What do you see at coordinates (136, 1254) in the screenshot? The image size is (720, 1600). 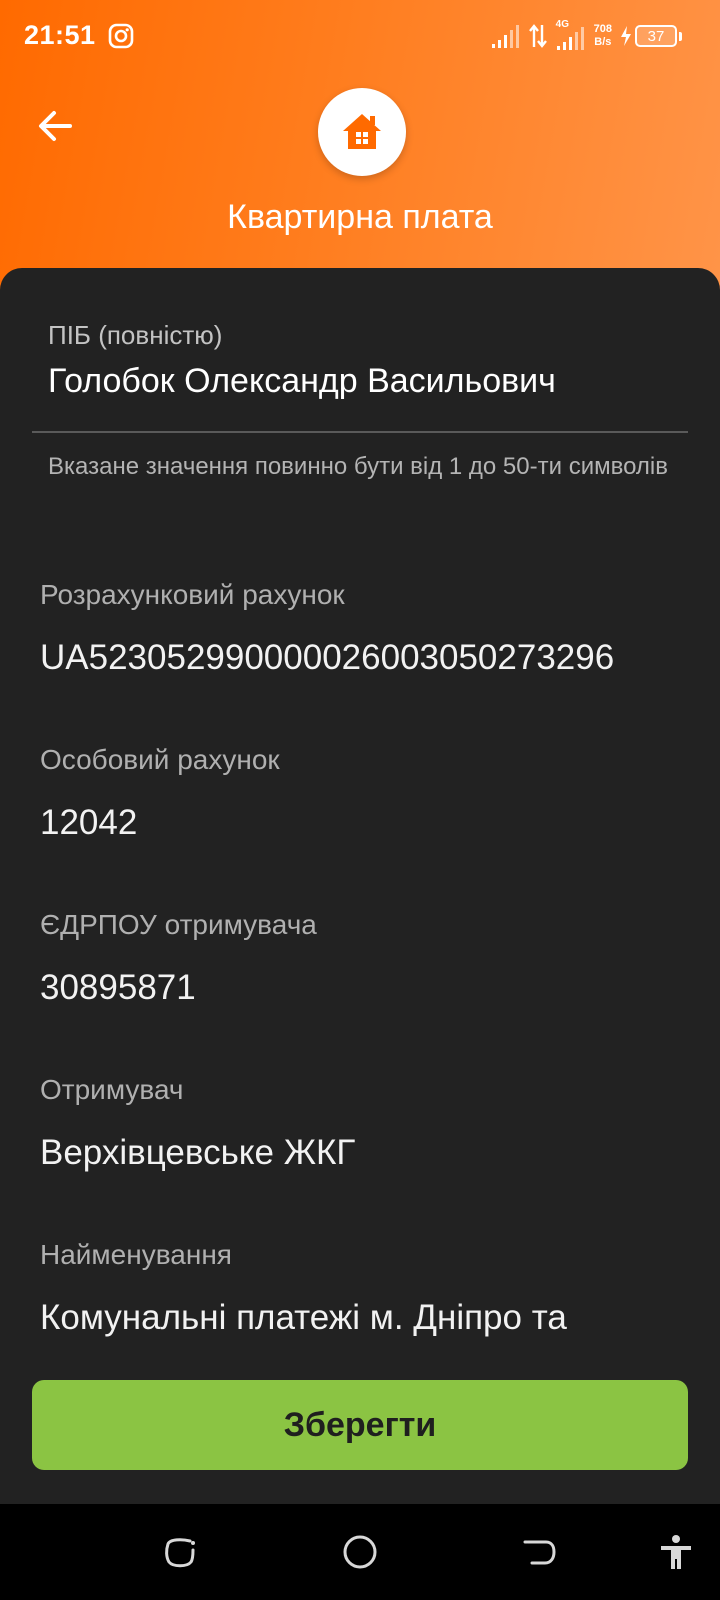 I see `purpose-label: Найменування` at bounding box center [136, 1254].